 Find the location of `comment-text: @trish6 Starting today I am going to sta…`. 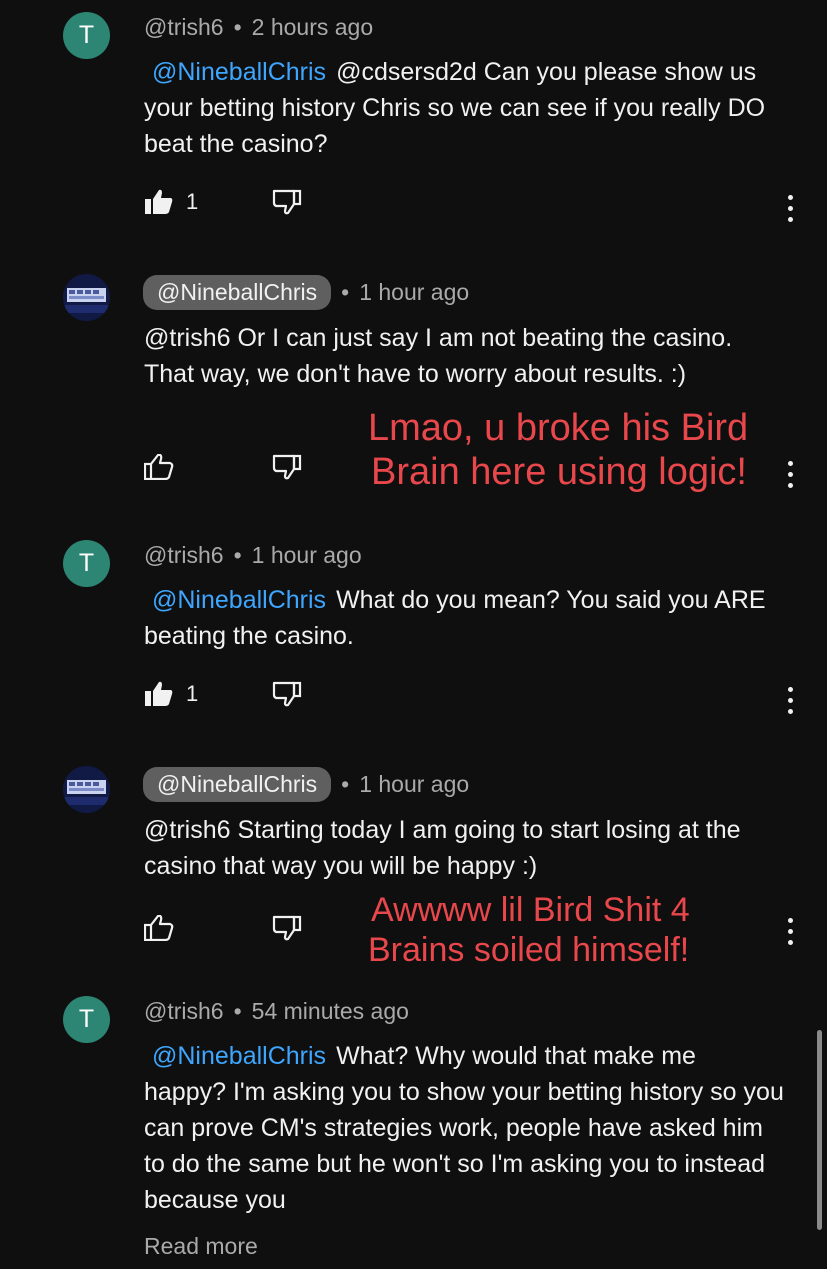

comment-text: @trish6 Starting today I am going to sta… is located at coordinates (442, 848).